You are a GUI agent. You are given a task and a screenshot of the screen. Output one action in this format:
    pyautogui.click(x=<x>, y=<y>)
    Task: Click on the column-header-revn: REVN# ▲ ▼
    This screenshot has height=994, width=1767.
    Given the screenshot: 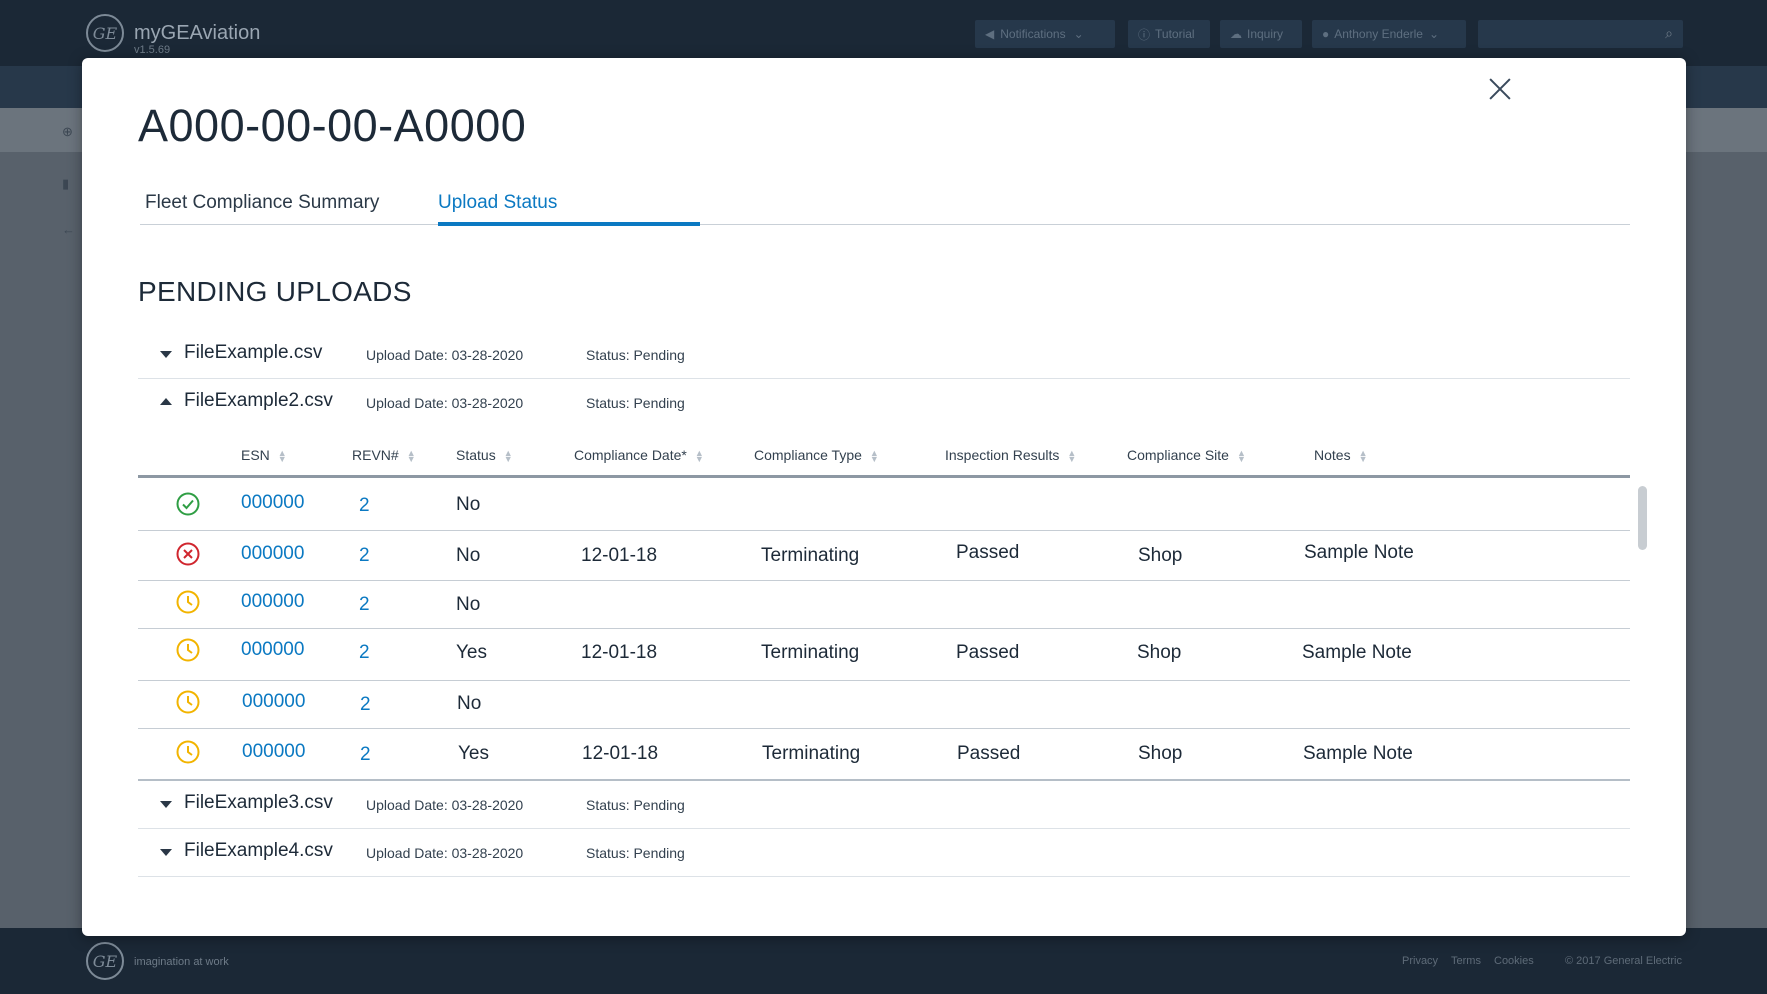 What is the action you would take?
    pyautogui.click(x=384, y=455)
    